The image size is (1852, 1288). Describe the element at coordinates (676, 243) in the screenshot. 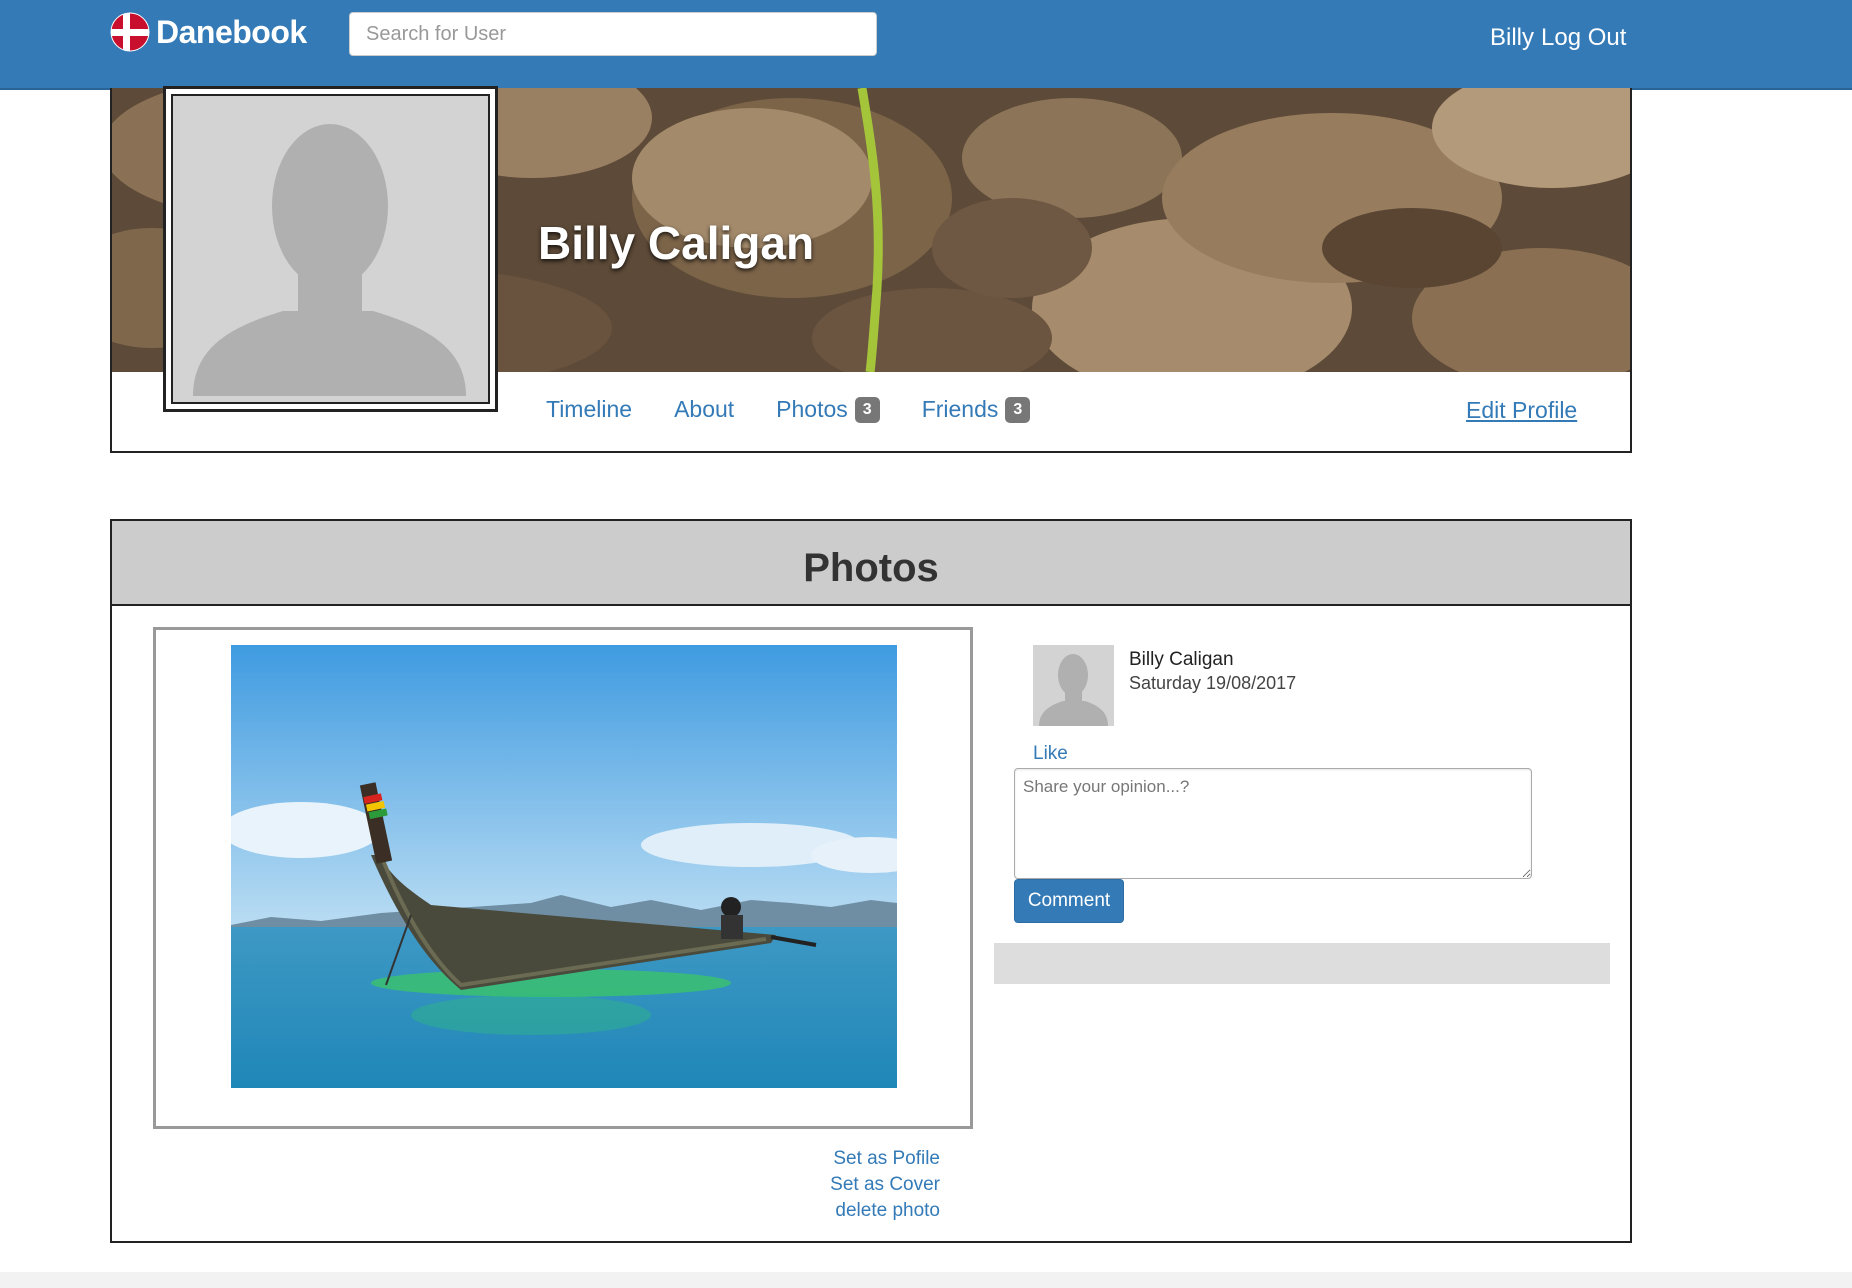

I see `profile-name: Billy Caligan` at that location.